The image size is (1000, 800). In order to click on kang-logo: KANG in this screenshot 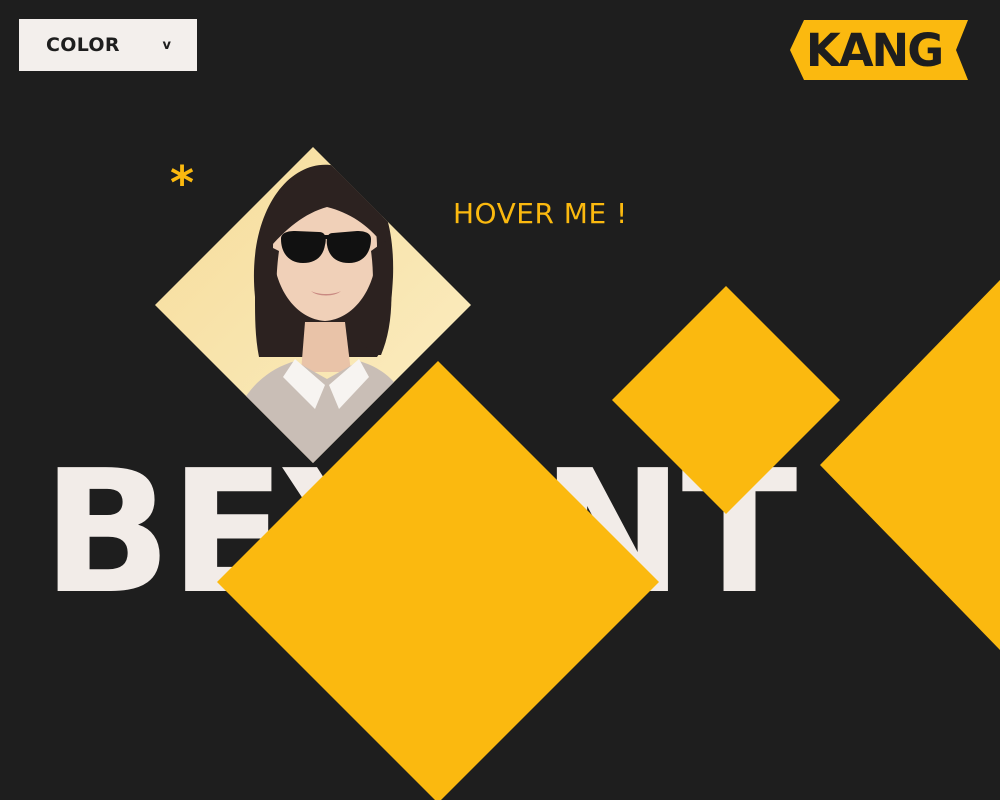, I will do `click(879, 50)`.